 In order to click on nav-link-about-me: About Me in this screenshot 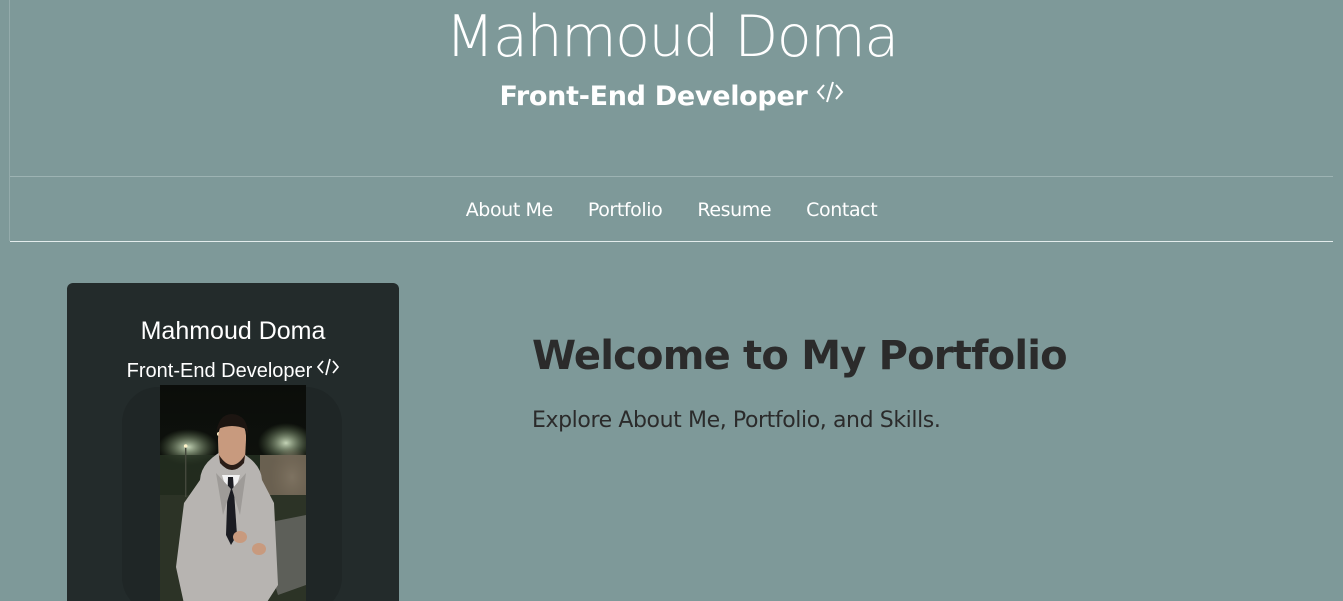, I will do `click(510, 209)`.